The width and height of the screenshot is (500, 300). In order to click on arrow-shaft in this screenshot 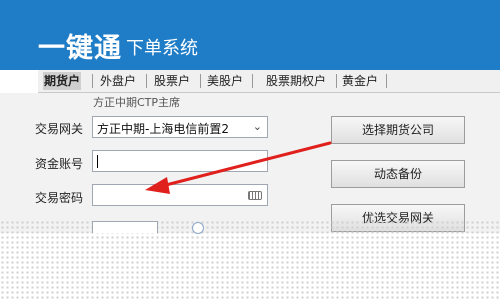, I will do `click(246, 164)`.